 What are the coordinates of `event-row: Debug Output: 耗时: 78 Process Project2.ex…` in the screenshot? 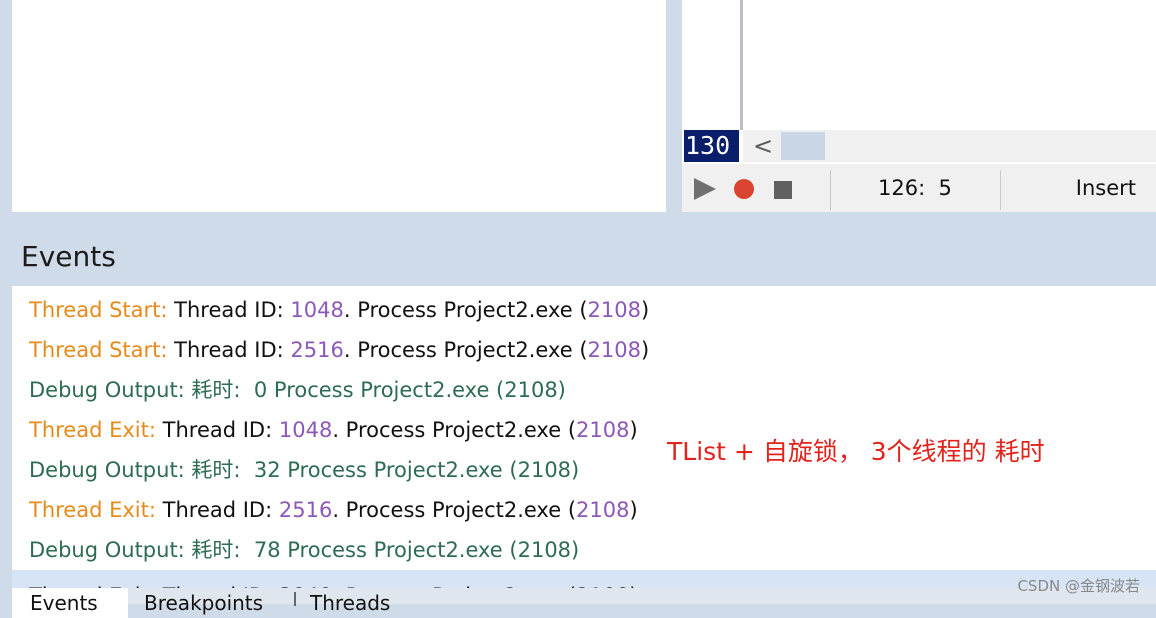 It's located at (304, 550).